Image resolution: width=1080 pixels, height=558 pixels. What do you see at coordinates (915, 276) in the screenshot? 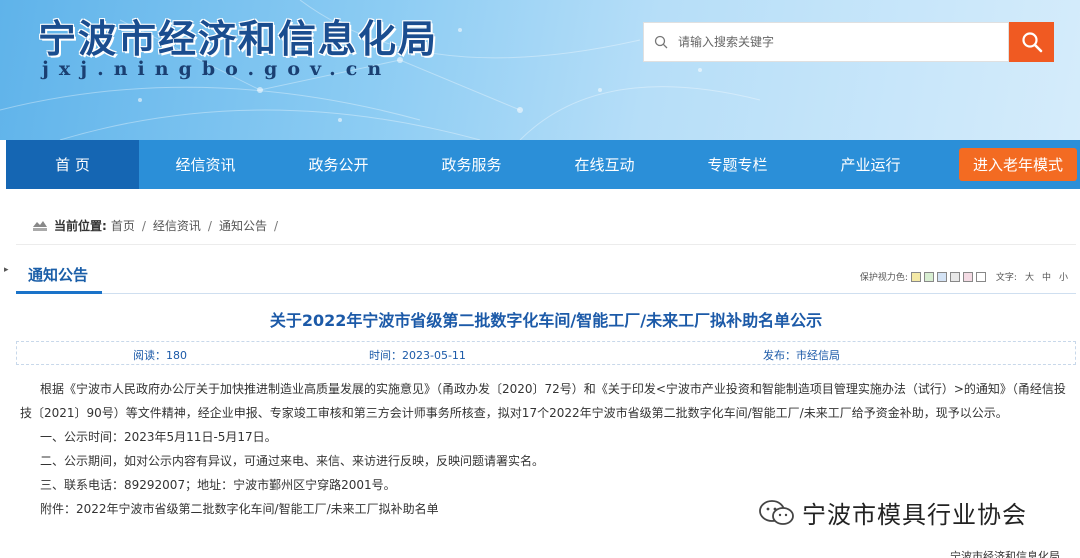
I see `eye-care-swatch-yellow` at bounding box center [915, 276].